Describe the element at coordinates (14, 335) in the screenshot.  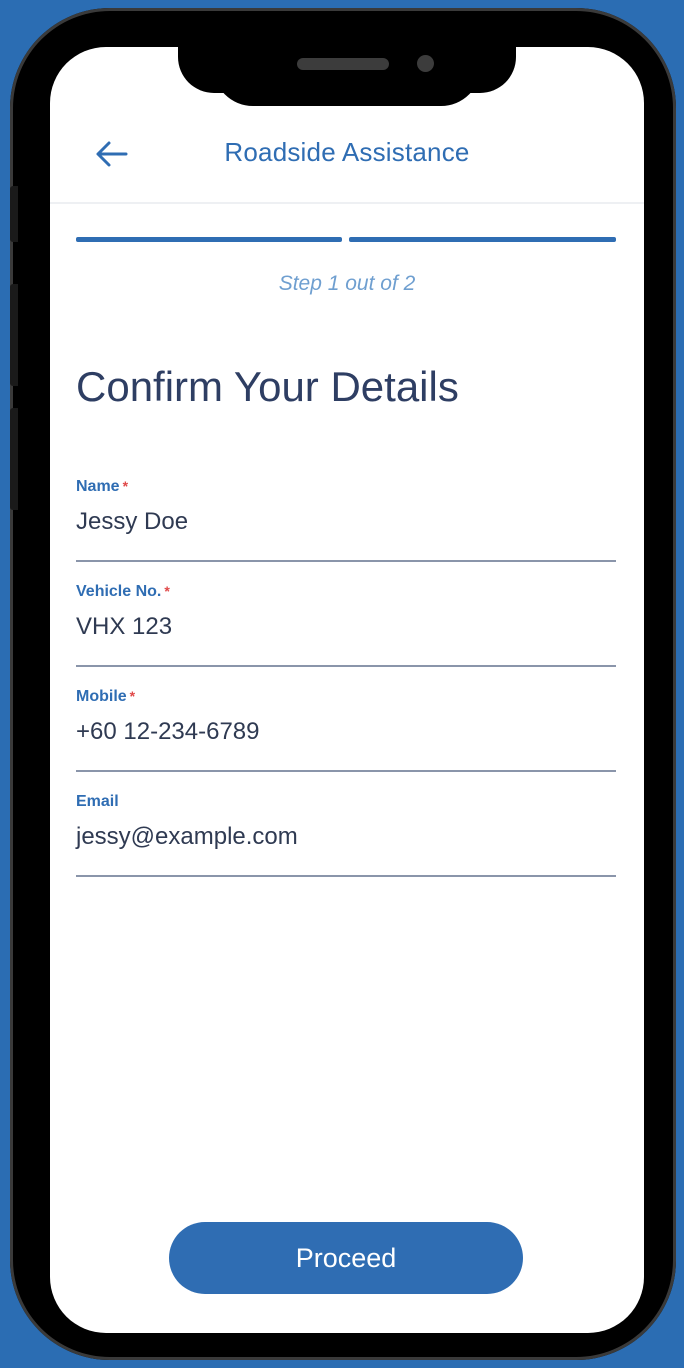
I see `volume-up-button` at that location.